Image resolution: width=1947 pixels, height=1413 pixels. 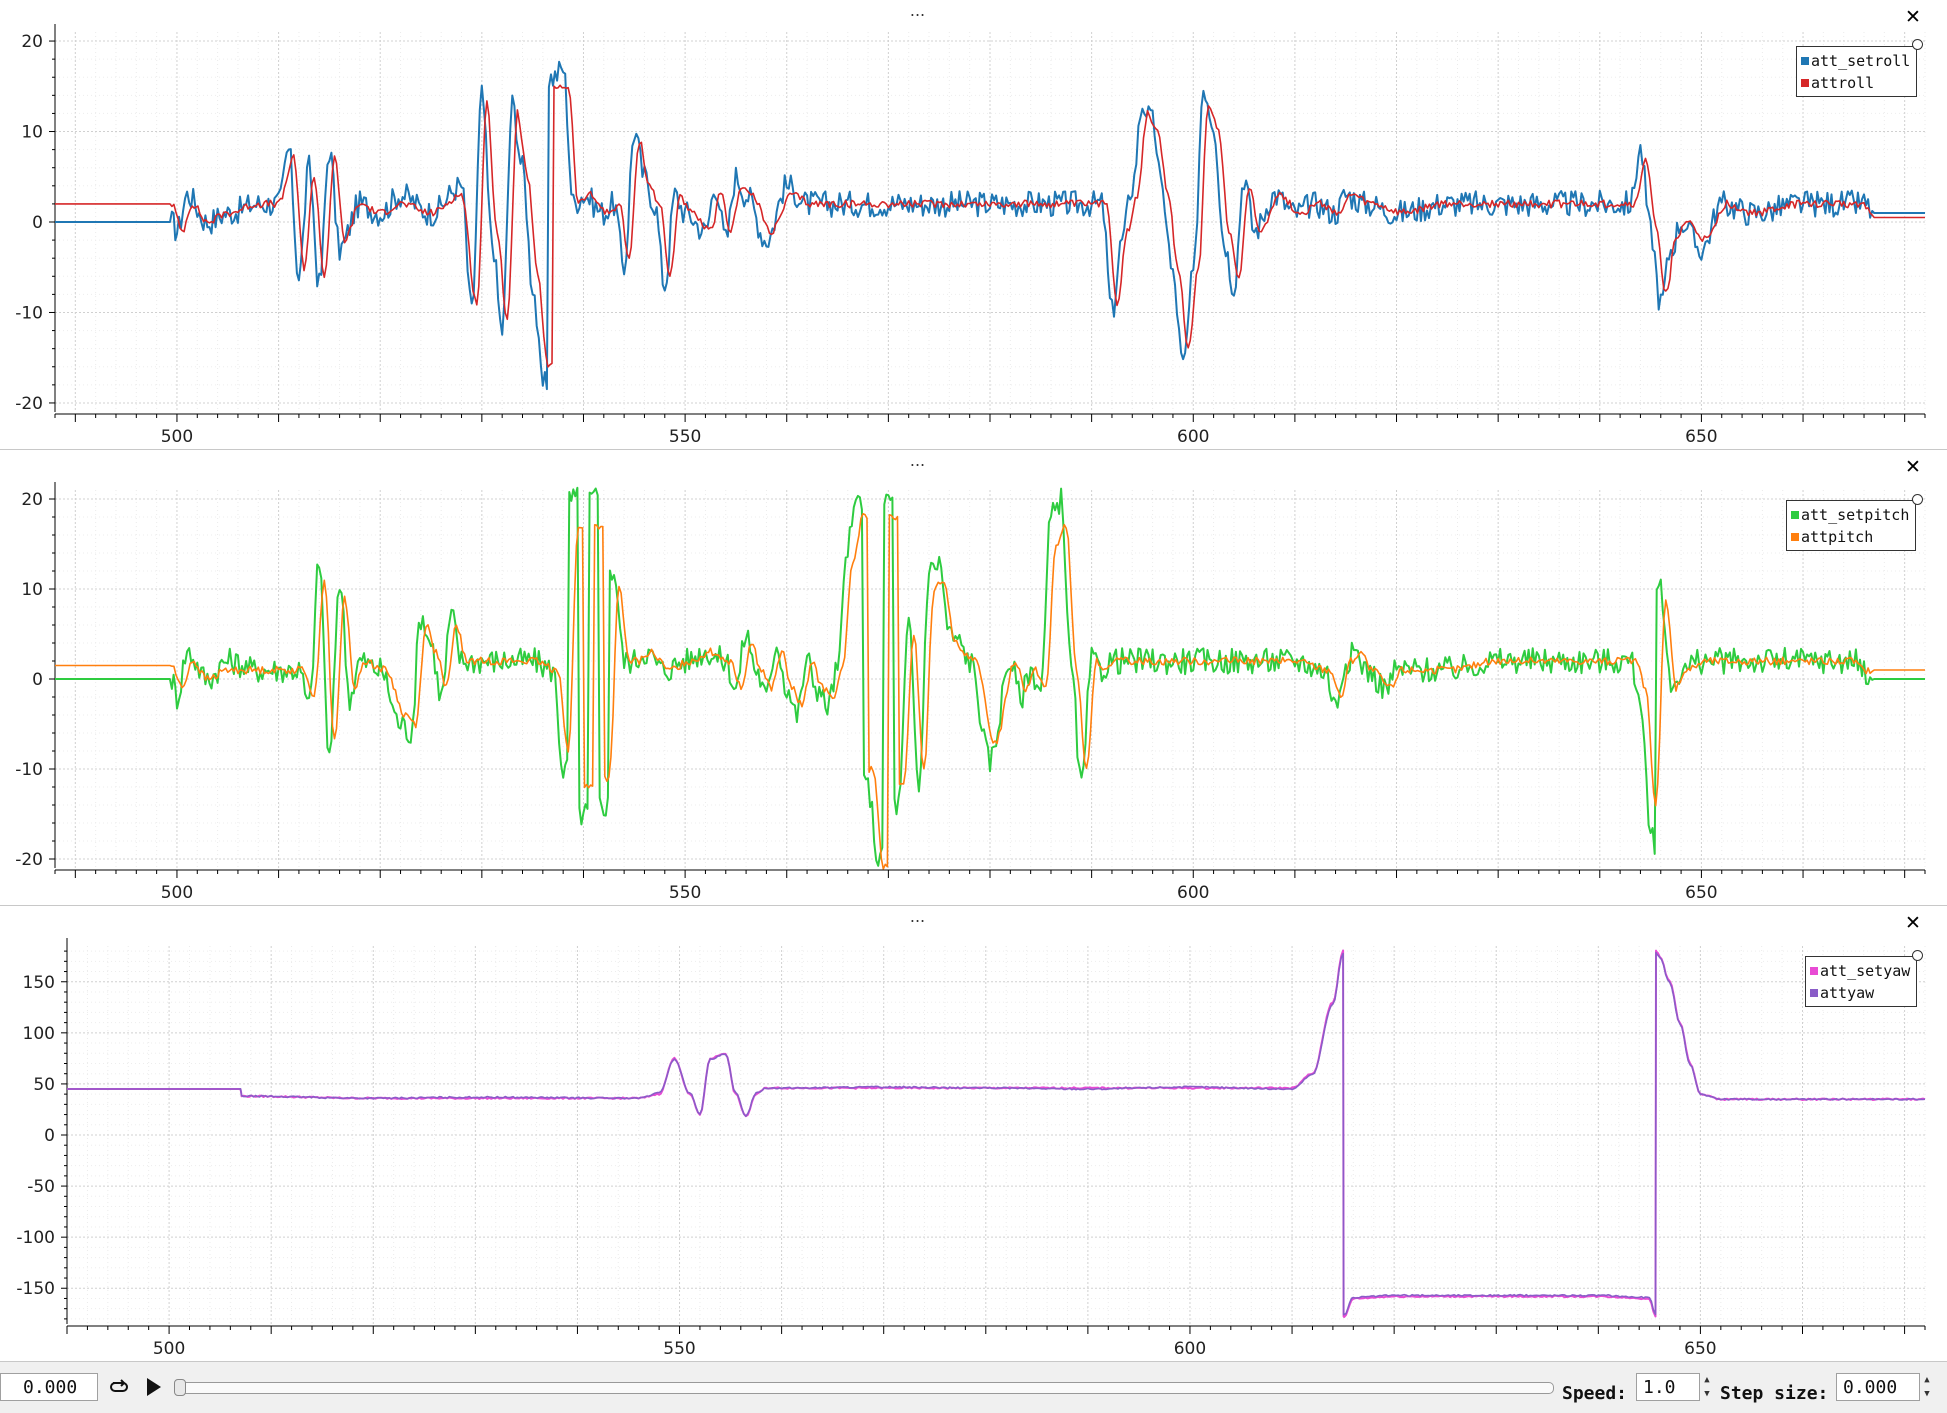 What do you see at coordinates (154, 1387) in the screenshot?
I see `play-icon` at bounding box center [154, 1387].